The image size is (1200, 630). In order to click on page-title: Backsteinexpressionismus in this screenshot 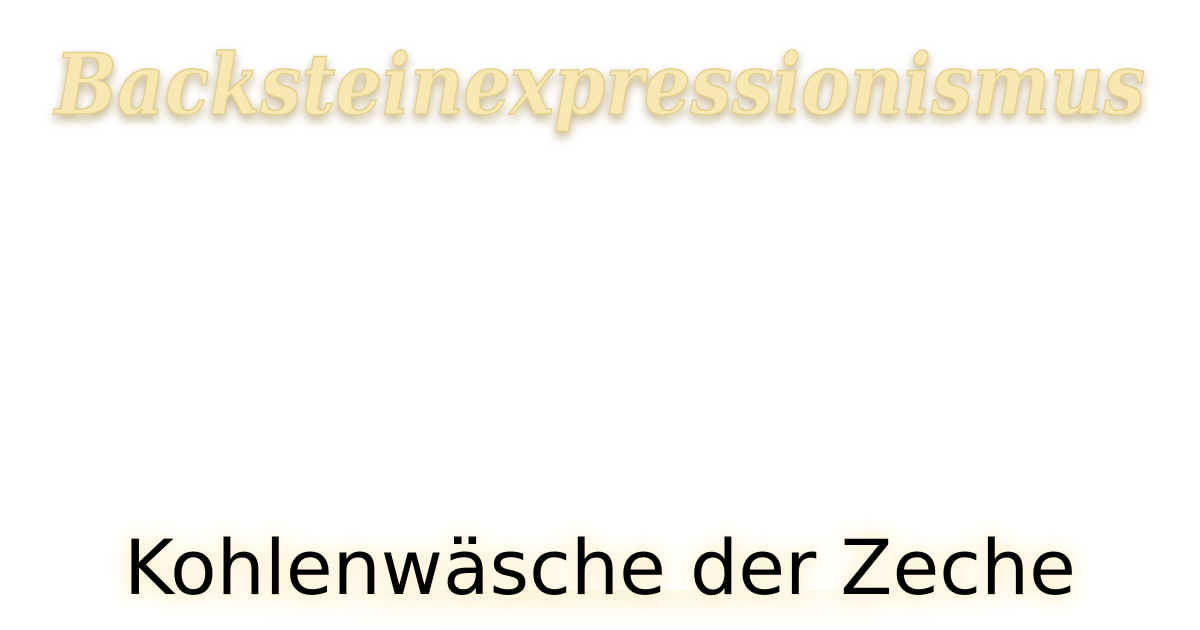, I will do `click(599, 84)`.